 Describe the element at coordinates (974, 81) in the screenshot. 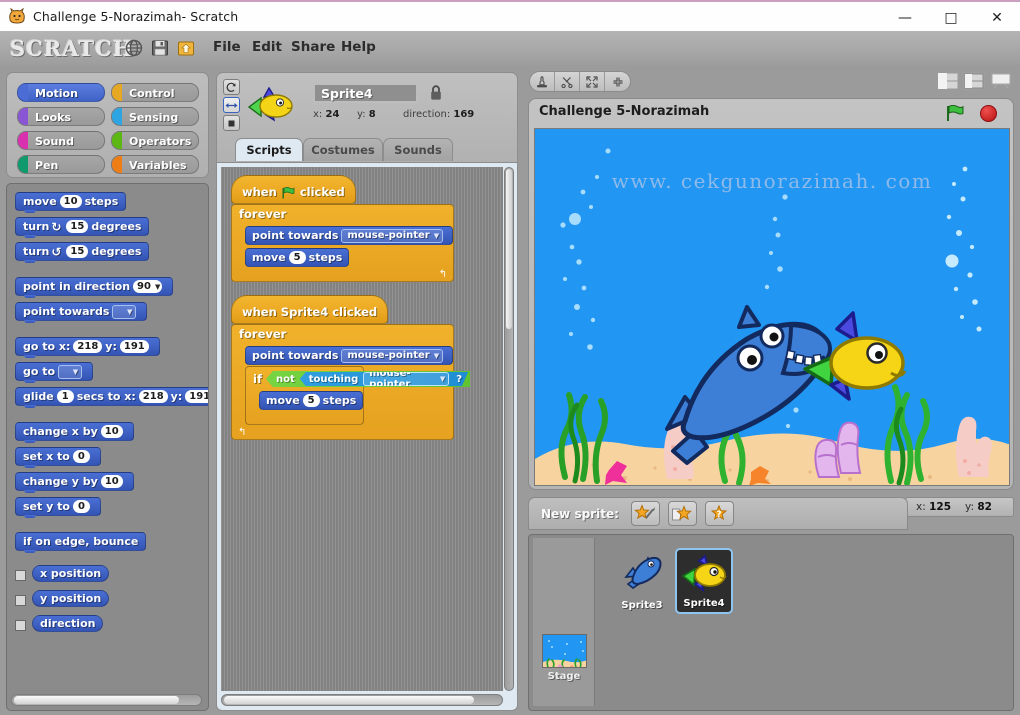

I see `normal-stage-button` at that location.